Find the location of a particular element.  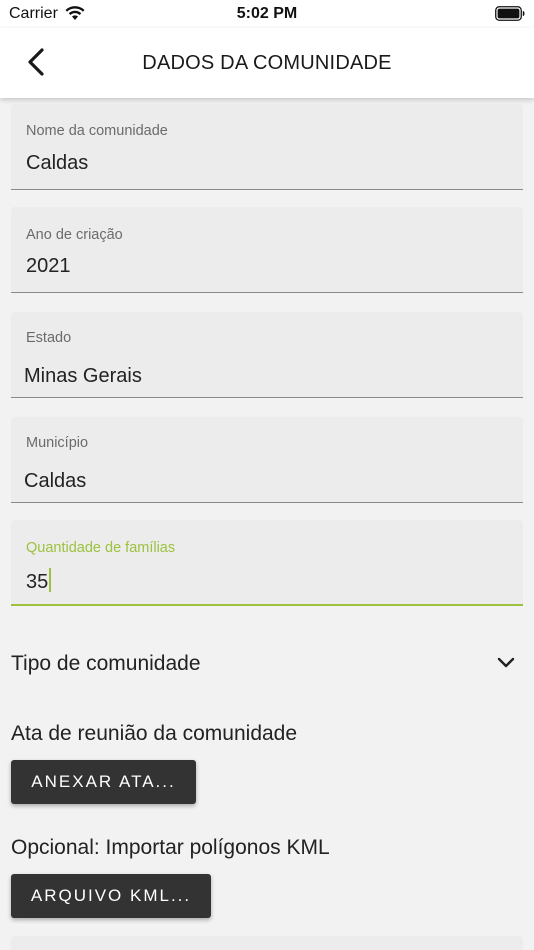

dropdown-label: Tipo de comunidade is located at coordinates (106, 663).